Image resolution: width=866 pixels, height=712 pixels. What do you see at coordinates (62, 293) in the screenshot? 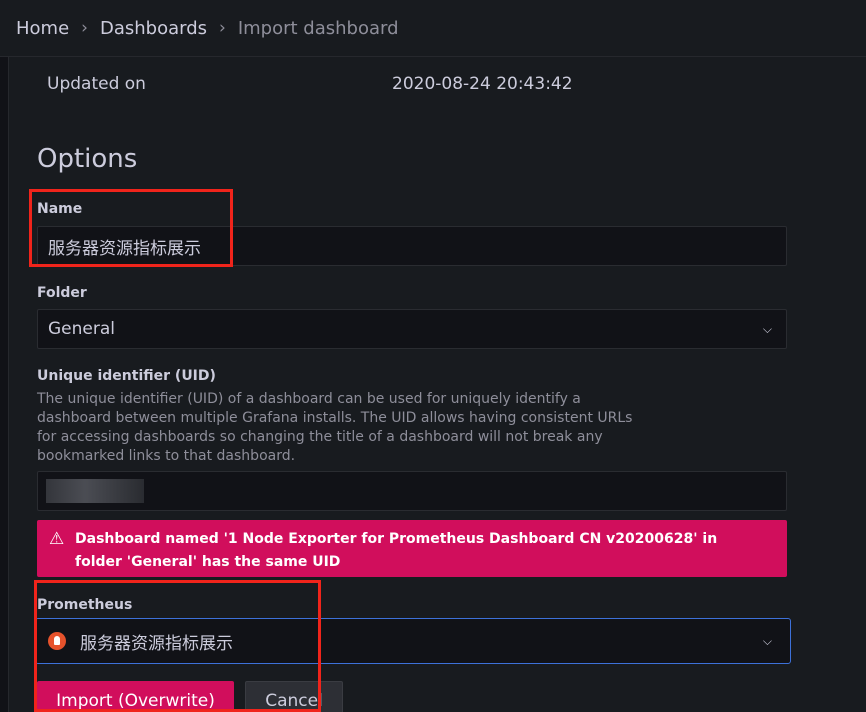
I see `folder-label: Folder` at bounding box center [62, 293].